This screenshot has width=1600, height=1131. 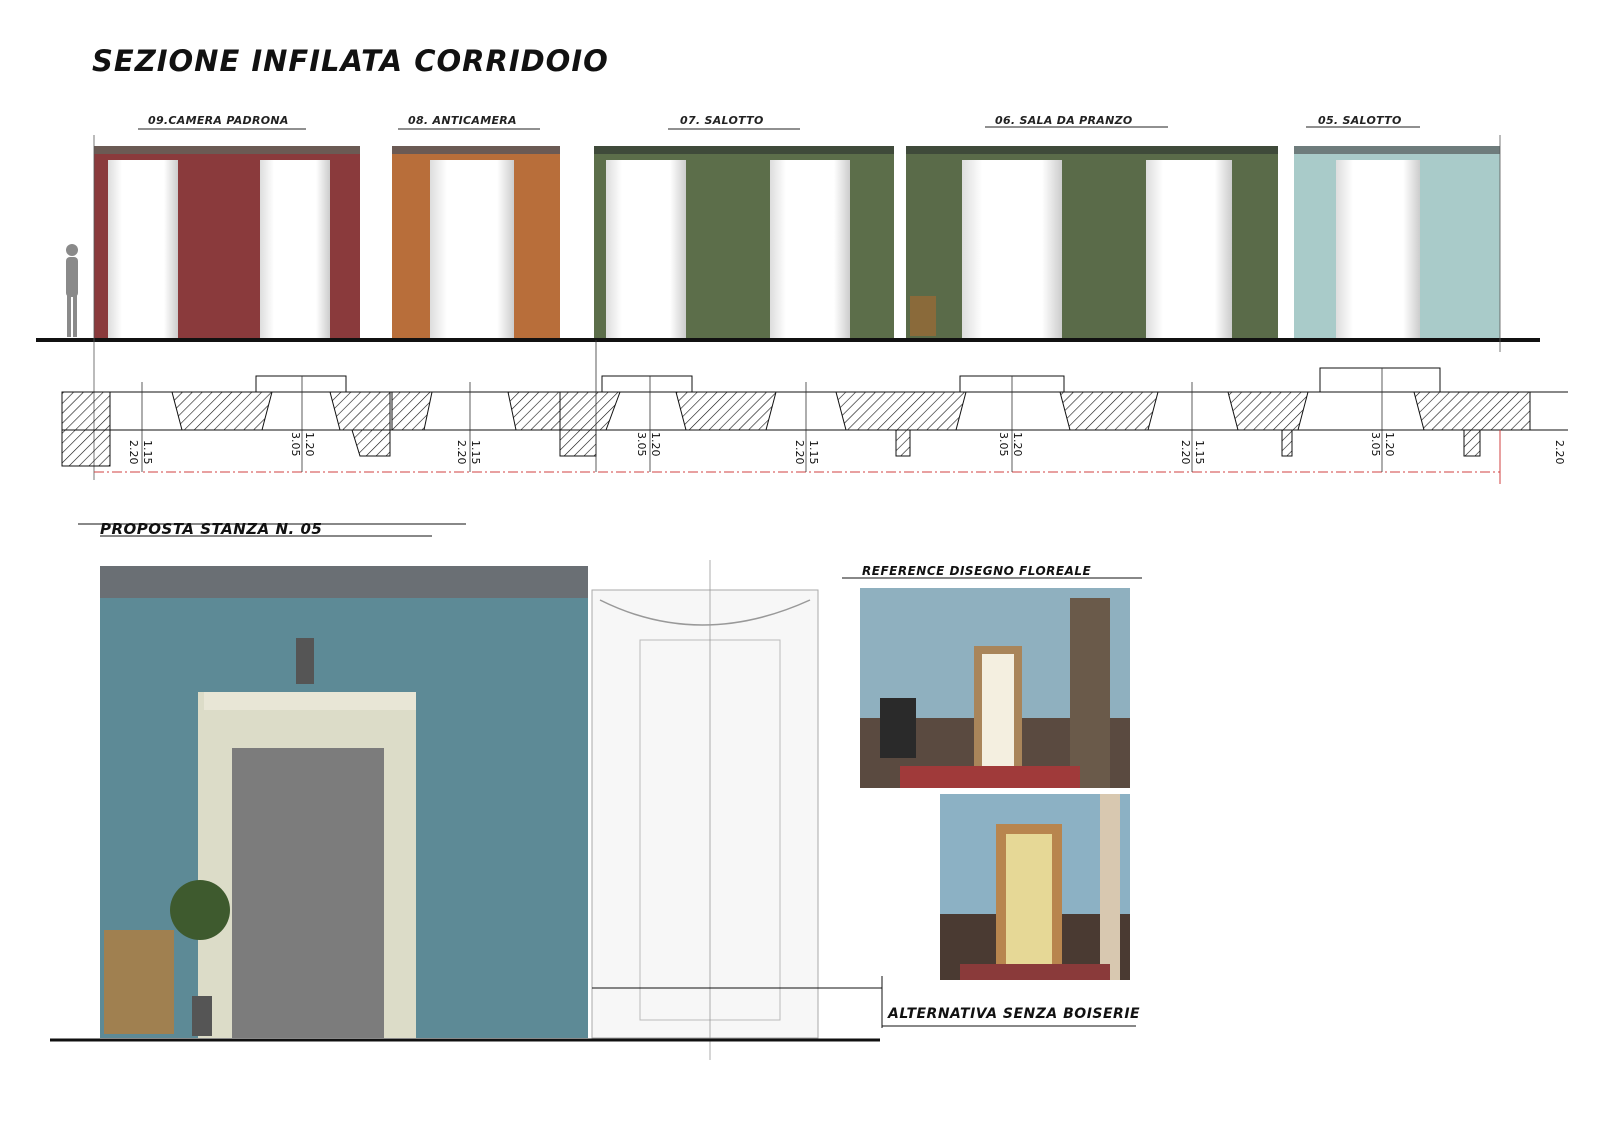 I want to click on proposal-label: PROPOSTA STANZA N. 05, so click(x=211, y=529).